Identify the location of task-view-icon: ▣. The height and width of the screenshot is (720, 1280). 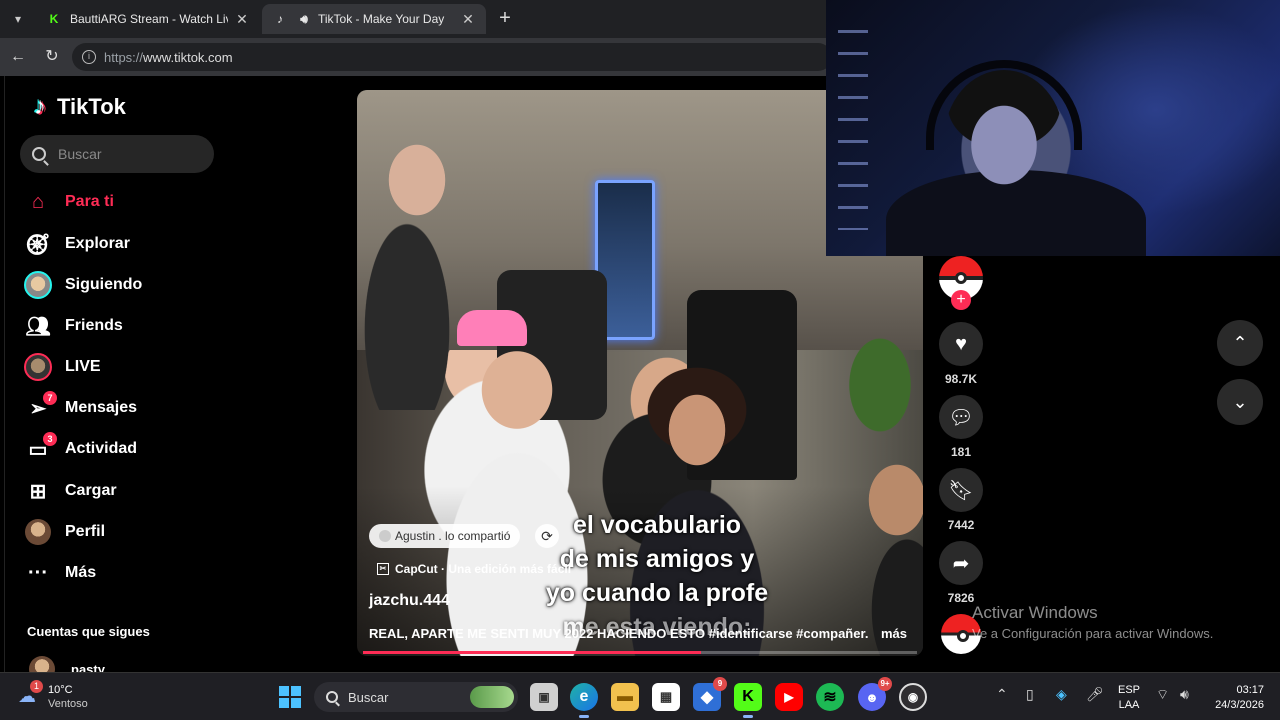
(544, 697).